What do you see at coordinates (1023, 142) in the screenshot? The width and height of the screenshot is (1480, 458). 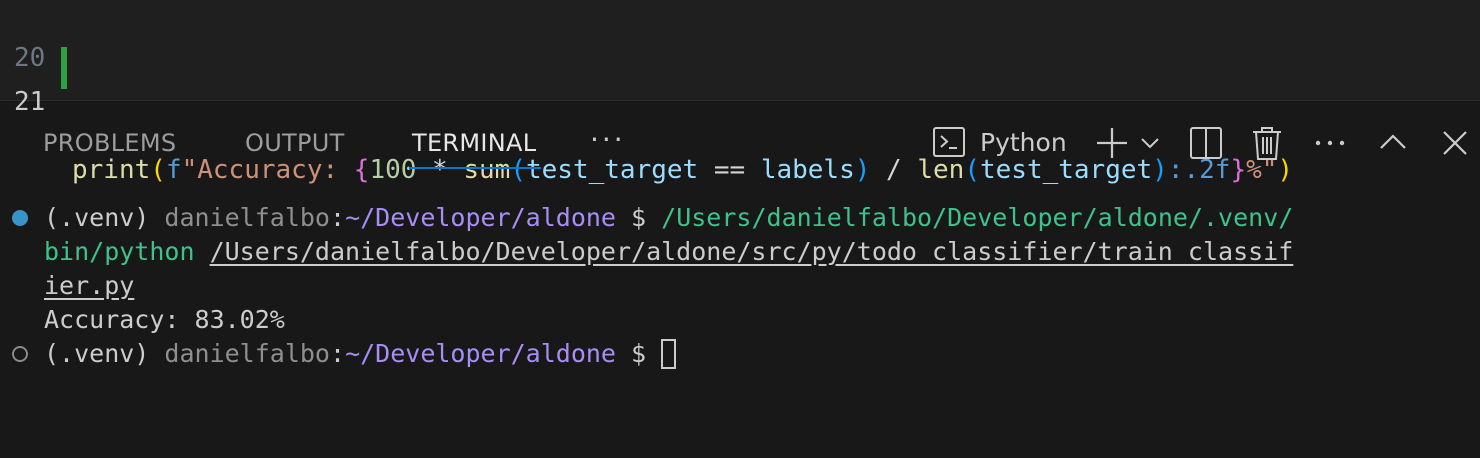 I see `terminal-name: Python` at bounding box center [1023, 142].